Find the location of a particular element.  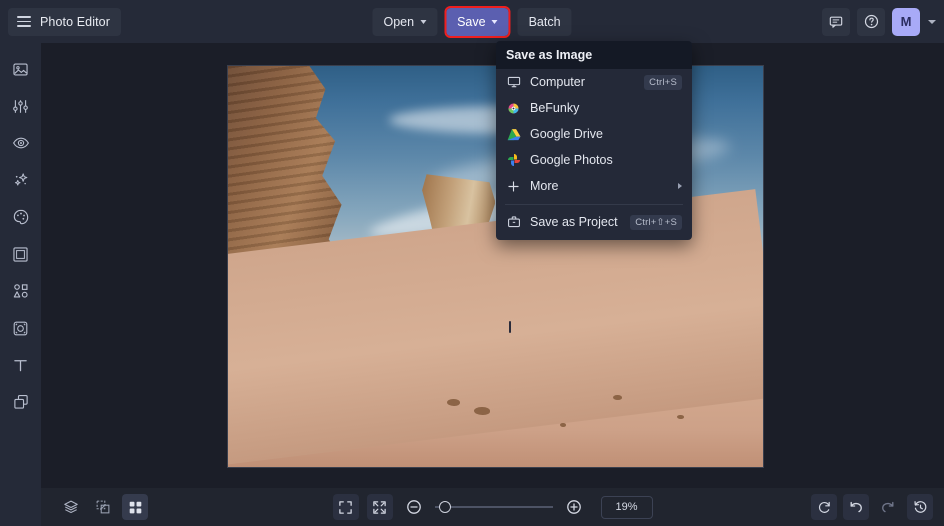

grid-icon is located at coordinates (135, 507).